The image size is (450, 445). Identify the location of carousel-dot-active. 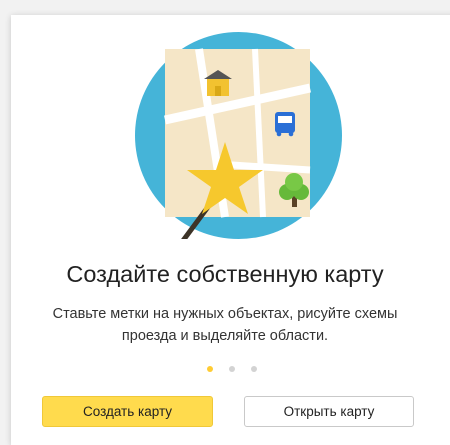
(210, 369).